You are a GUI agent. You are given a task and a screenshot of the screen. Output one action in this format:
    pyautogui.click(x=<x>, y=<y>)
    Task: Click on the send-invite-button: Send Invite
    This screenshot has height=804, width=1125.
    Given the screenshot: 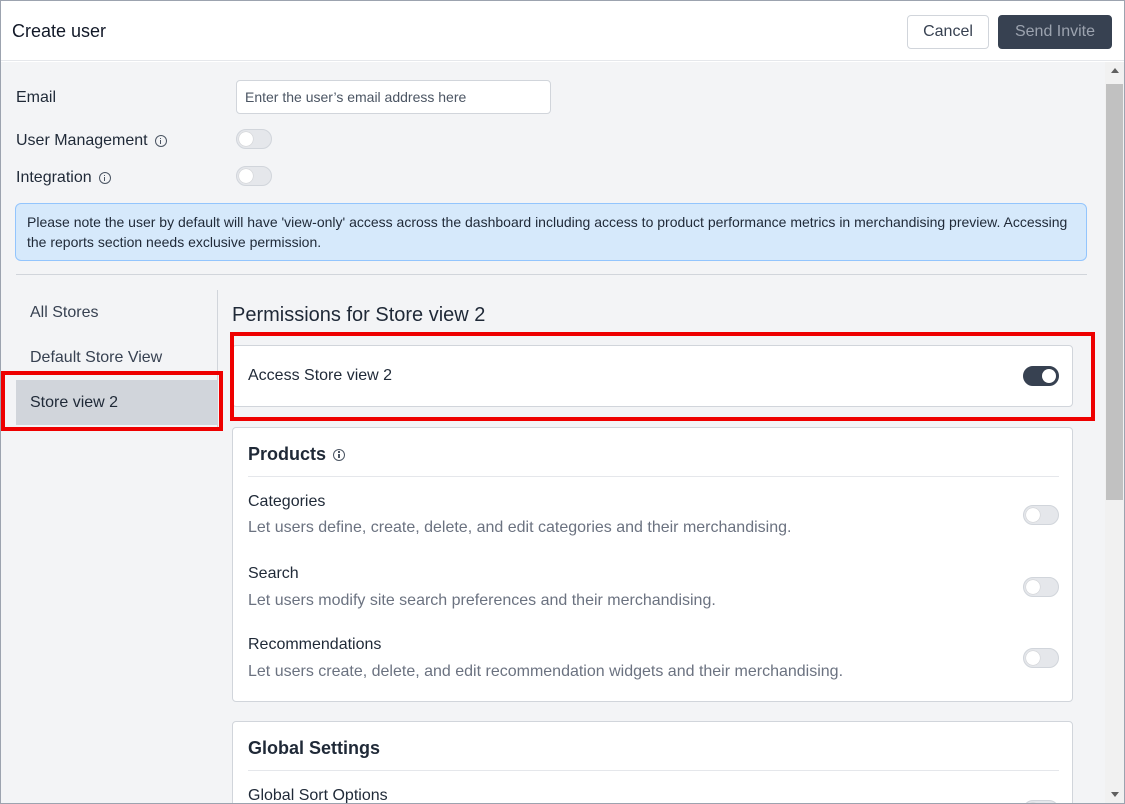 What is the action you would take?
    pyautogui.click(x=1055, y=32)
    